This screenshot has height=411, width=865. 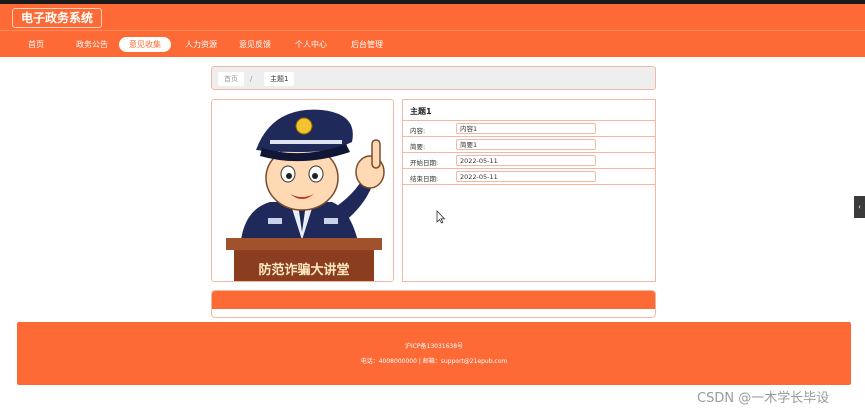 I want to click on action-bar, so click(x=433, y=304).